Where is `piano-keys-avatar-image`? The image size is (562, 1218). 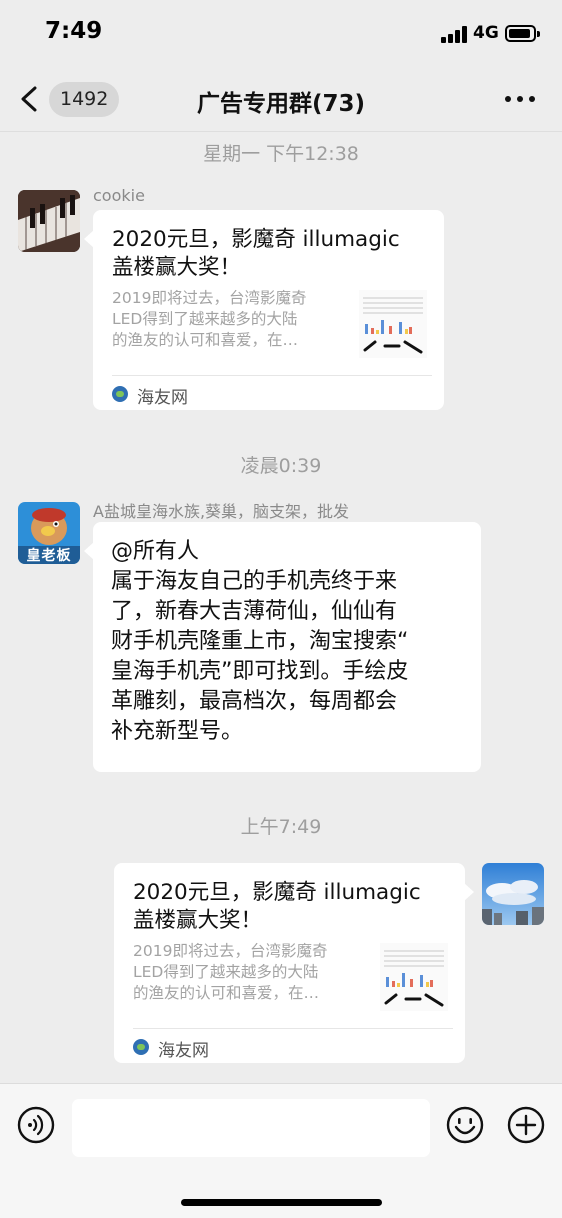 piano-keys-avatar-image is located at coordinates (49, 221).